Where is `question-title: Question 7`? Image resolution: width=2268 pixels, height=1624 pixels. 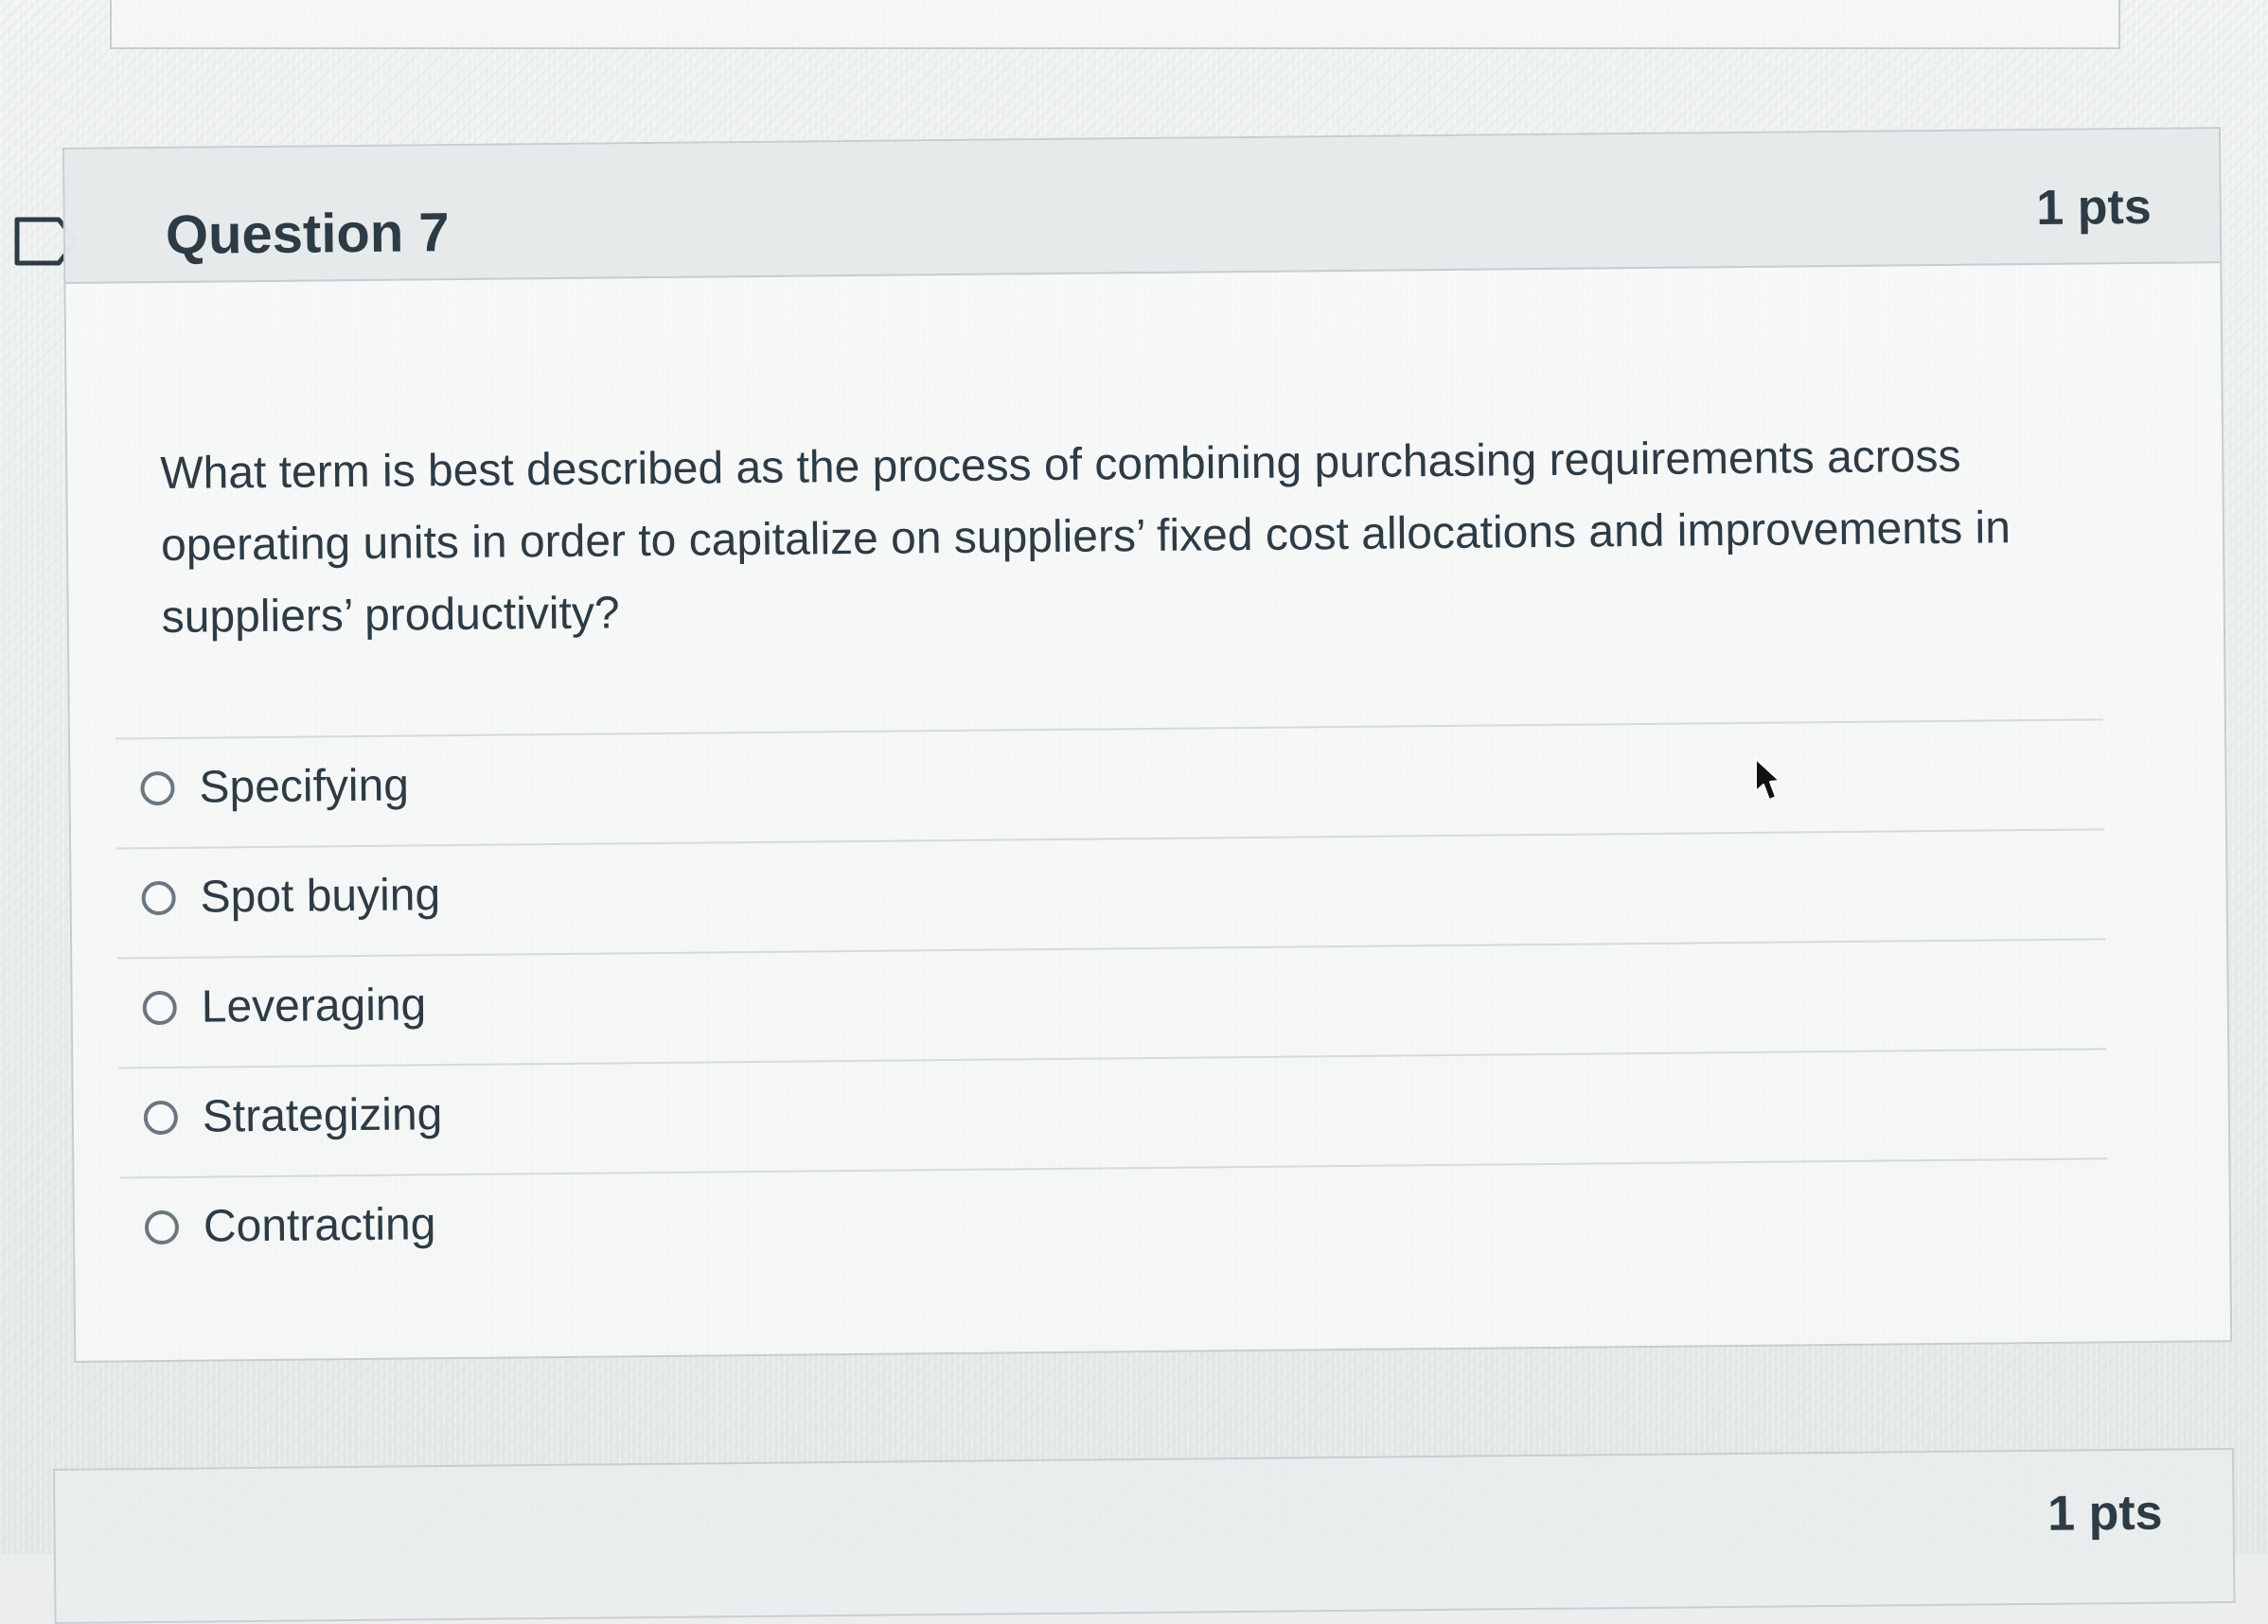 question-title: Question 7 is located at coordinates (307, 234).